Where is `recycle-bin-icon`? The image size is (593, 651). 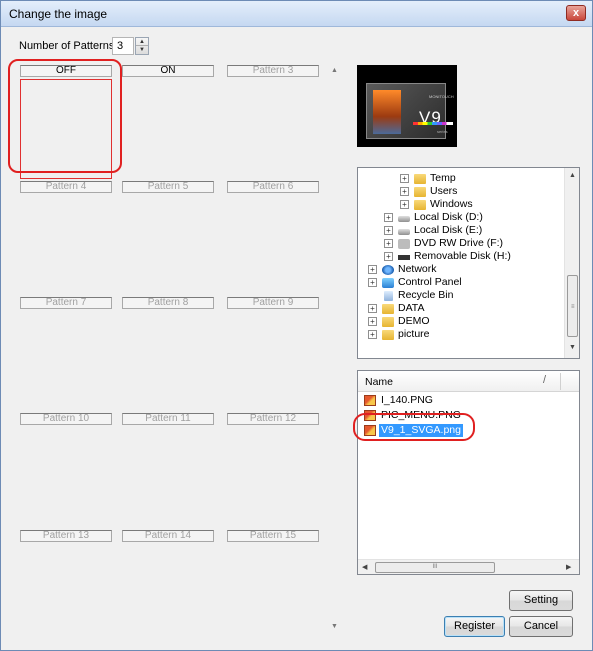 recycle-bin-icon is located at coordinates (388, 296).